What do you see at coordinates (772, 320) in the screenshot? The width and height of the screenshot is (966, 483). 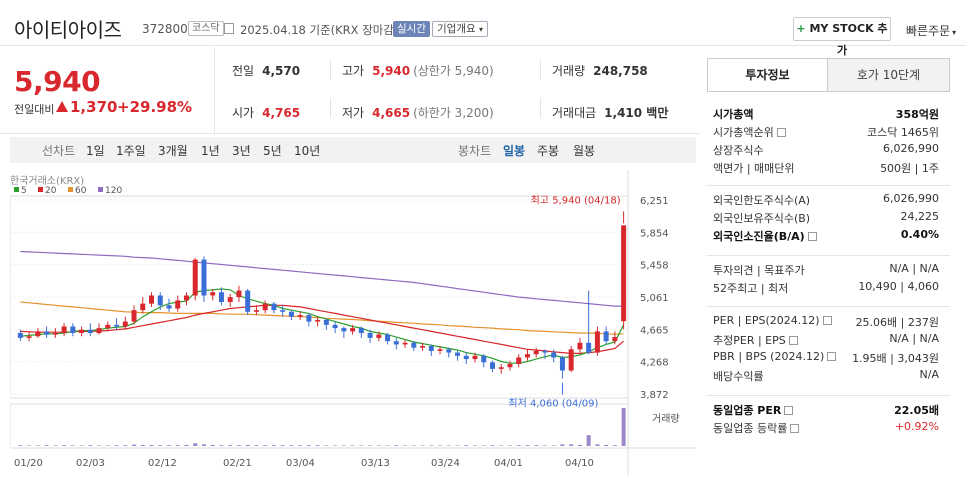 I see `info-label: PER | EPS(2024.12)` at bounding box center [772, 320].